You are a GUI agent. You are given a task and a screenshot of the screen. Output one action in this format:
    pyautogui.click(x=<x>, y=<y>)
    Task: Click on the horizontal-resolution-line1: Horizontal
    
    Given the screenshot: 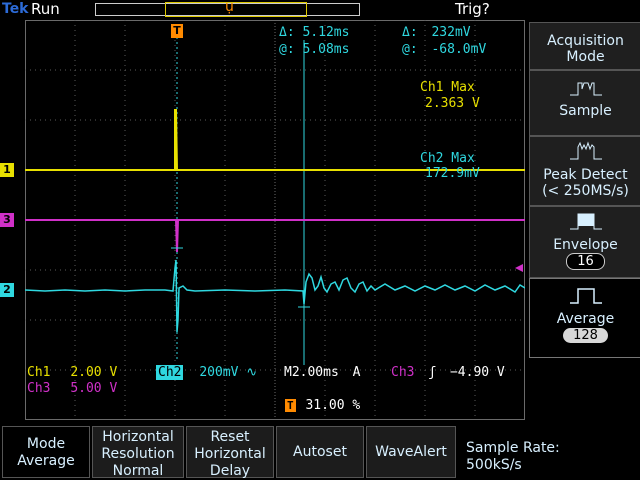 What is the action you would take?
    pyautogui.click(x=138, y=437)
    